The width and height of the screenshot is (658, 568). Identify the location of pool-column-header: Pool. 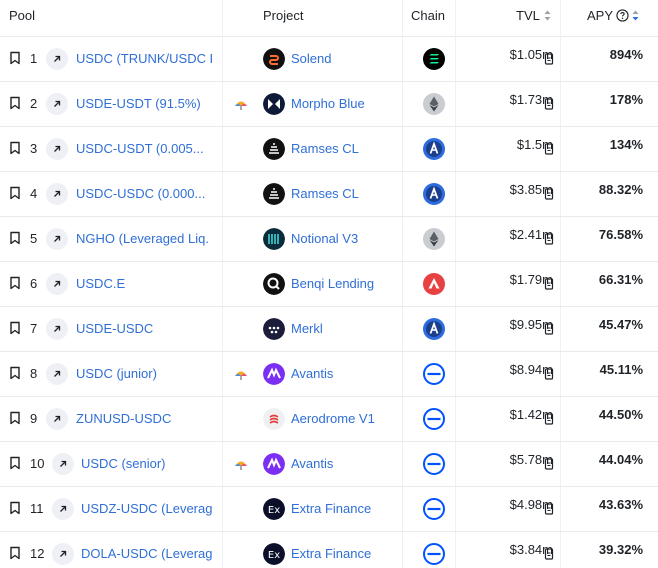
(22, 15).